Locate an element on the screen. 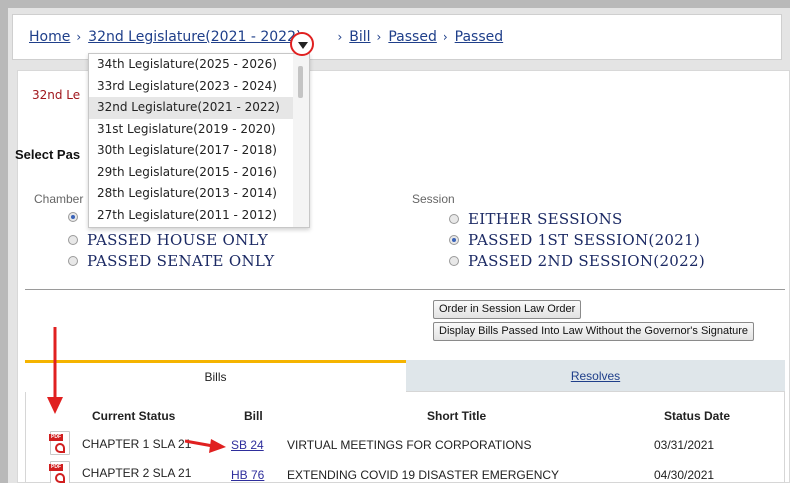 The image size is (790, 483). dropdown-option: 33rd Legislature(2023 - 2024) is located at coordinates (199, 87).